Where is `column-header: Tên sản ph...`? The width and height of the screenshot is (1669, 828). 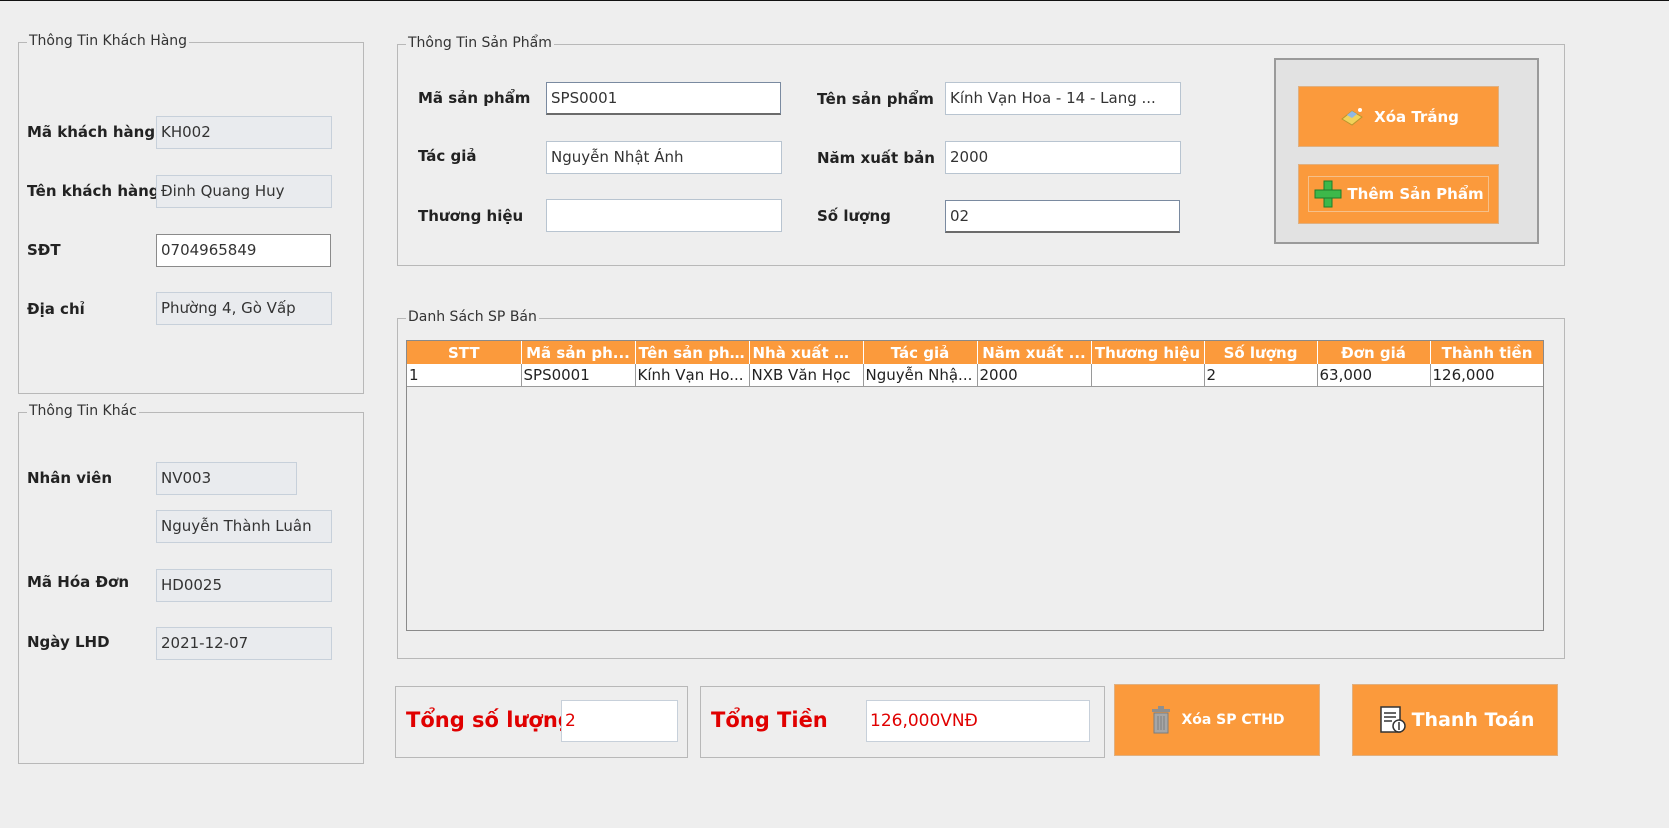 column-header: Tên sản ph... is located at coordinates (692, 352).